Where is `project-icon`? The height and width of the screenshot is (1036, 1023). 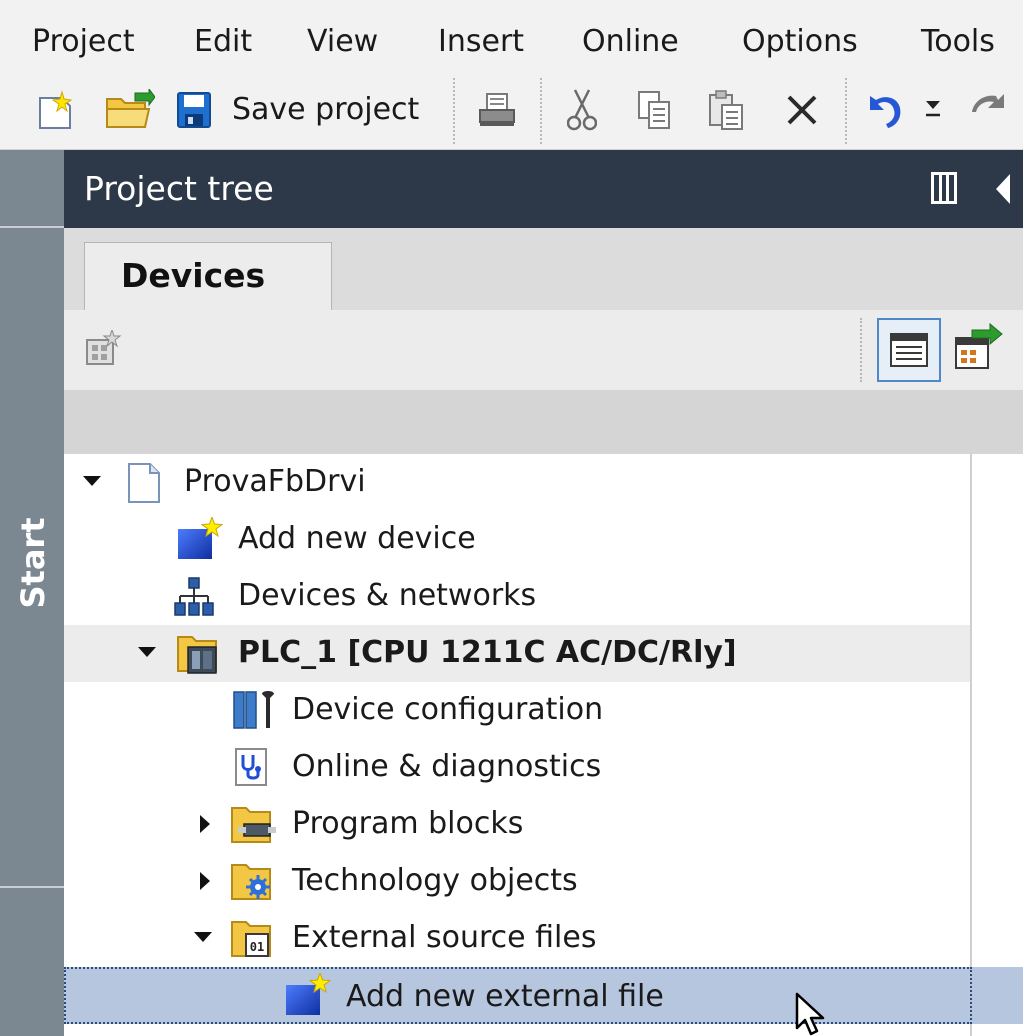
project-icon is located at coordinates (144, 483).